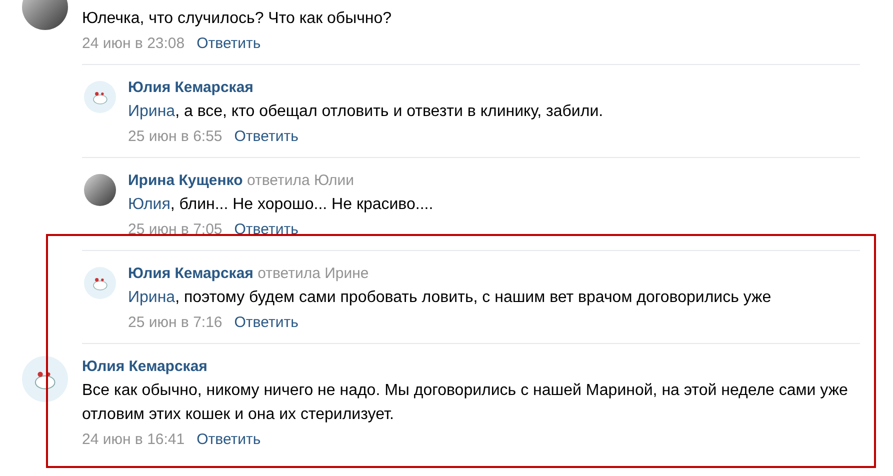  I want to click on comment-text: Все как обычно, никому ничего не надо. Мы договорились с нашей Мариной, на этой неделе сами уже отловим этих кошек и она их стерилизует., so click(465, 403).